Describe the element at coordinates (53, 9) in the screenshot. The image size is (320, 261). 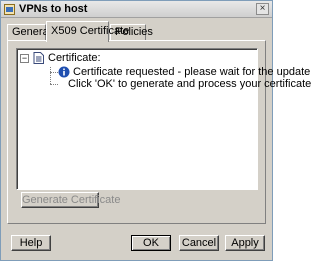
I see `window-title: VPNs to host` at that location.